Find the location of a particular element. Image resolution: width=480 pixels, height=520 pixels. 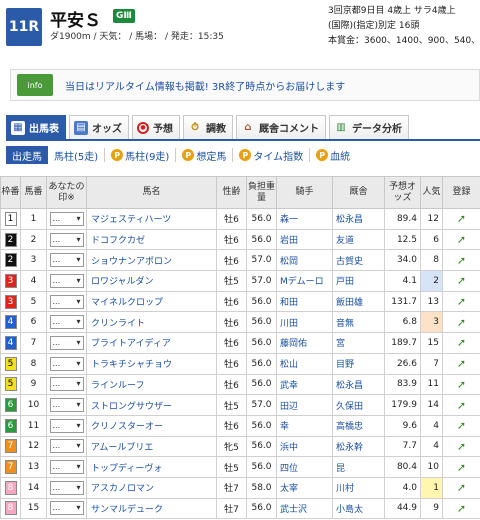

jockey-link: 武士沢 is located at coordinates (304, 508).